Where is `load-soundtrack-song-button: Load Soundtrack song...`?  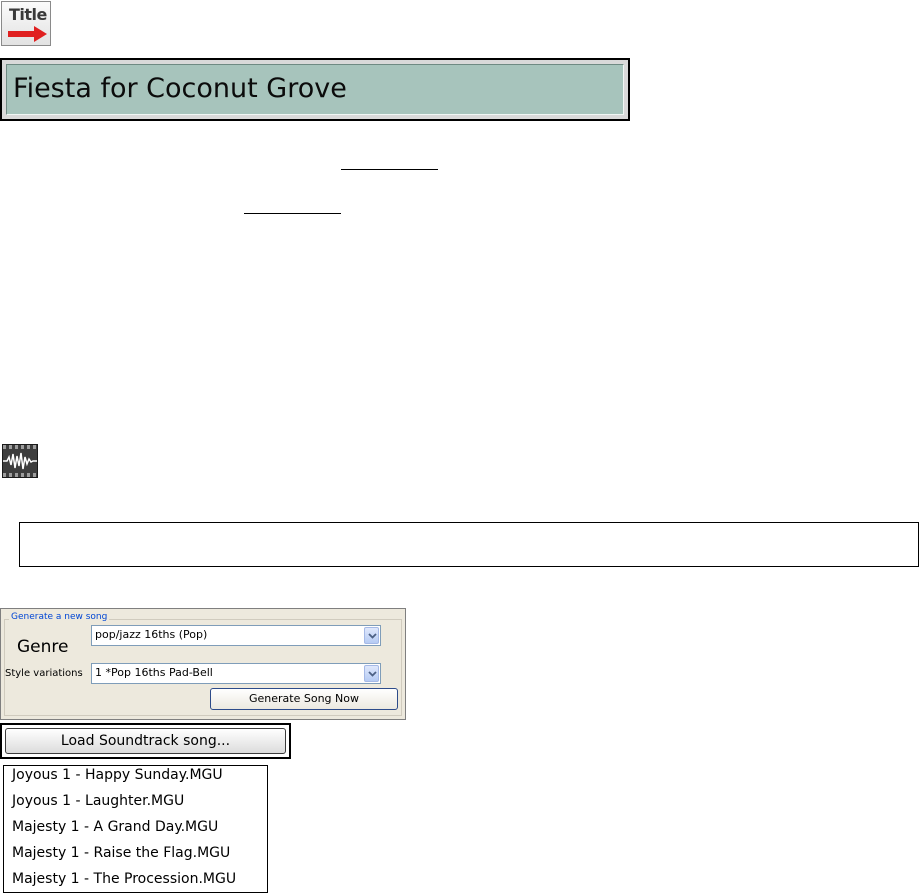
load-soundtrack-song-button: Load Soundtrack song... is located at coordinates (145, 741).